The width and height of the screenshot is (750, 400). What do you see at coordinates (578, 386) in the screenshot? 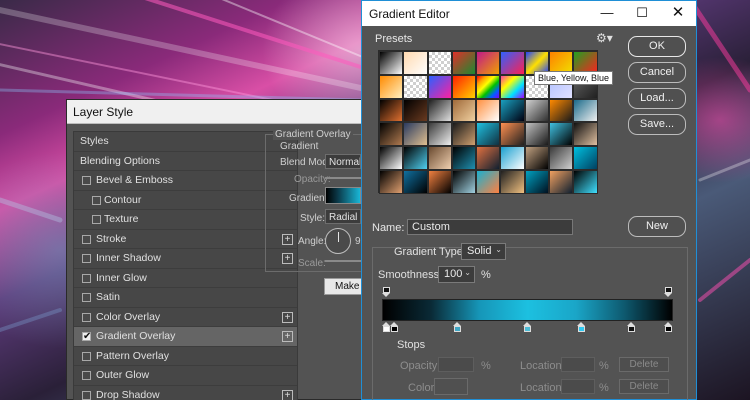
I see `color-location-field` at bounding box center [578, 386].